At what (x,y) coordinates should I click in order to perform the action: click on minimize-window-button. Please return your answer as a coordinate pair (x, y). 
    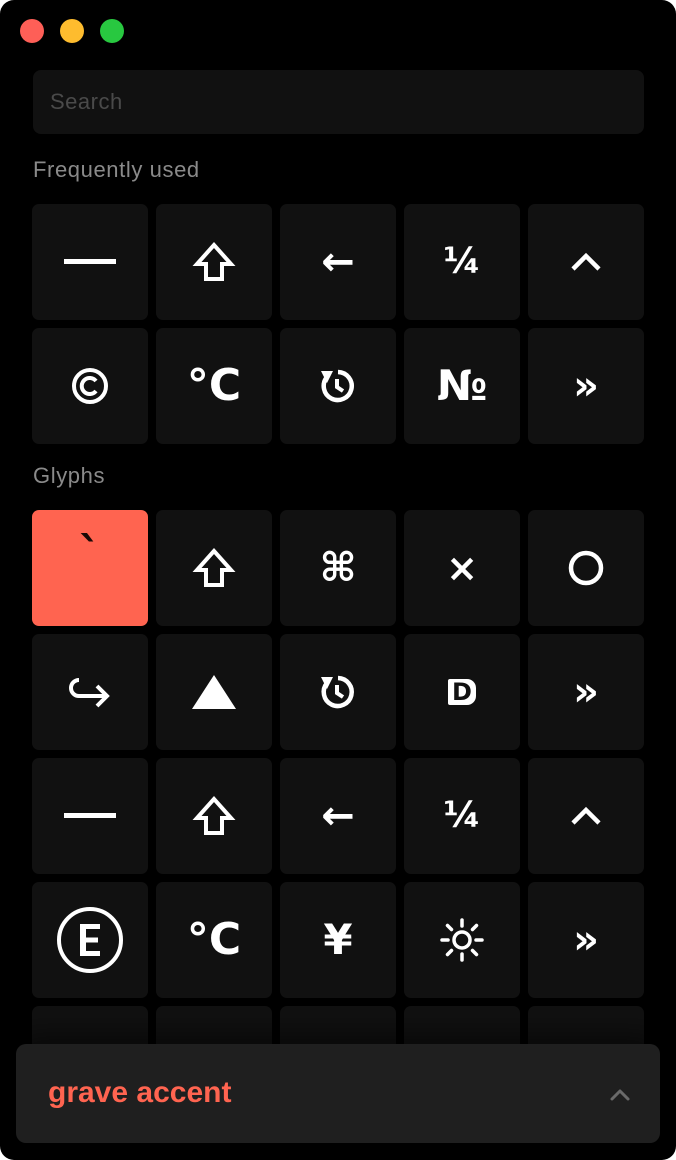
    Looking at the image, I should click on (72, 31).